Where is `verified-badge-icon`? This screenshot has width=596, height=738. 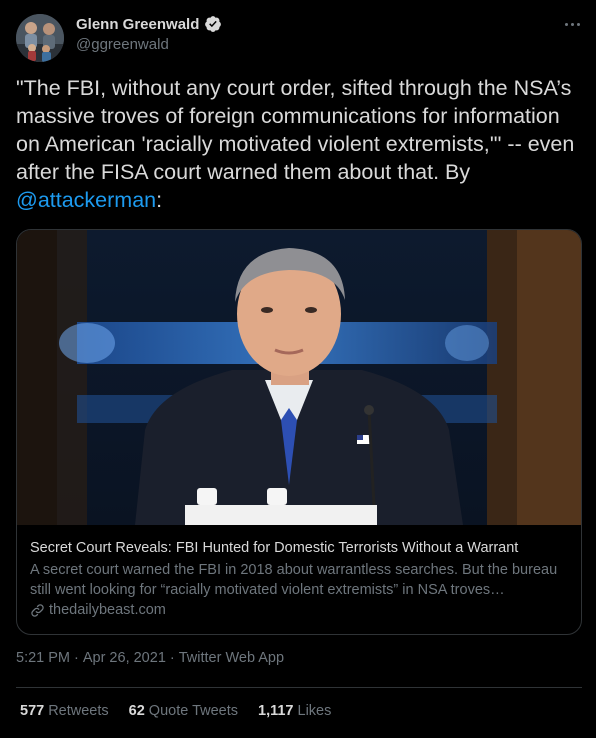
verified-badge-icon is located at coordinates (213, 24).